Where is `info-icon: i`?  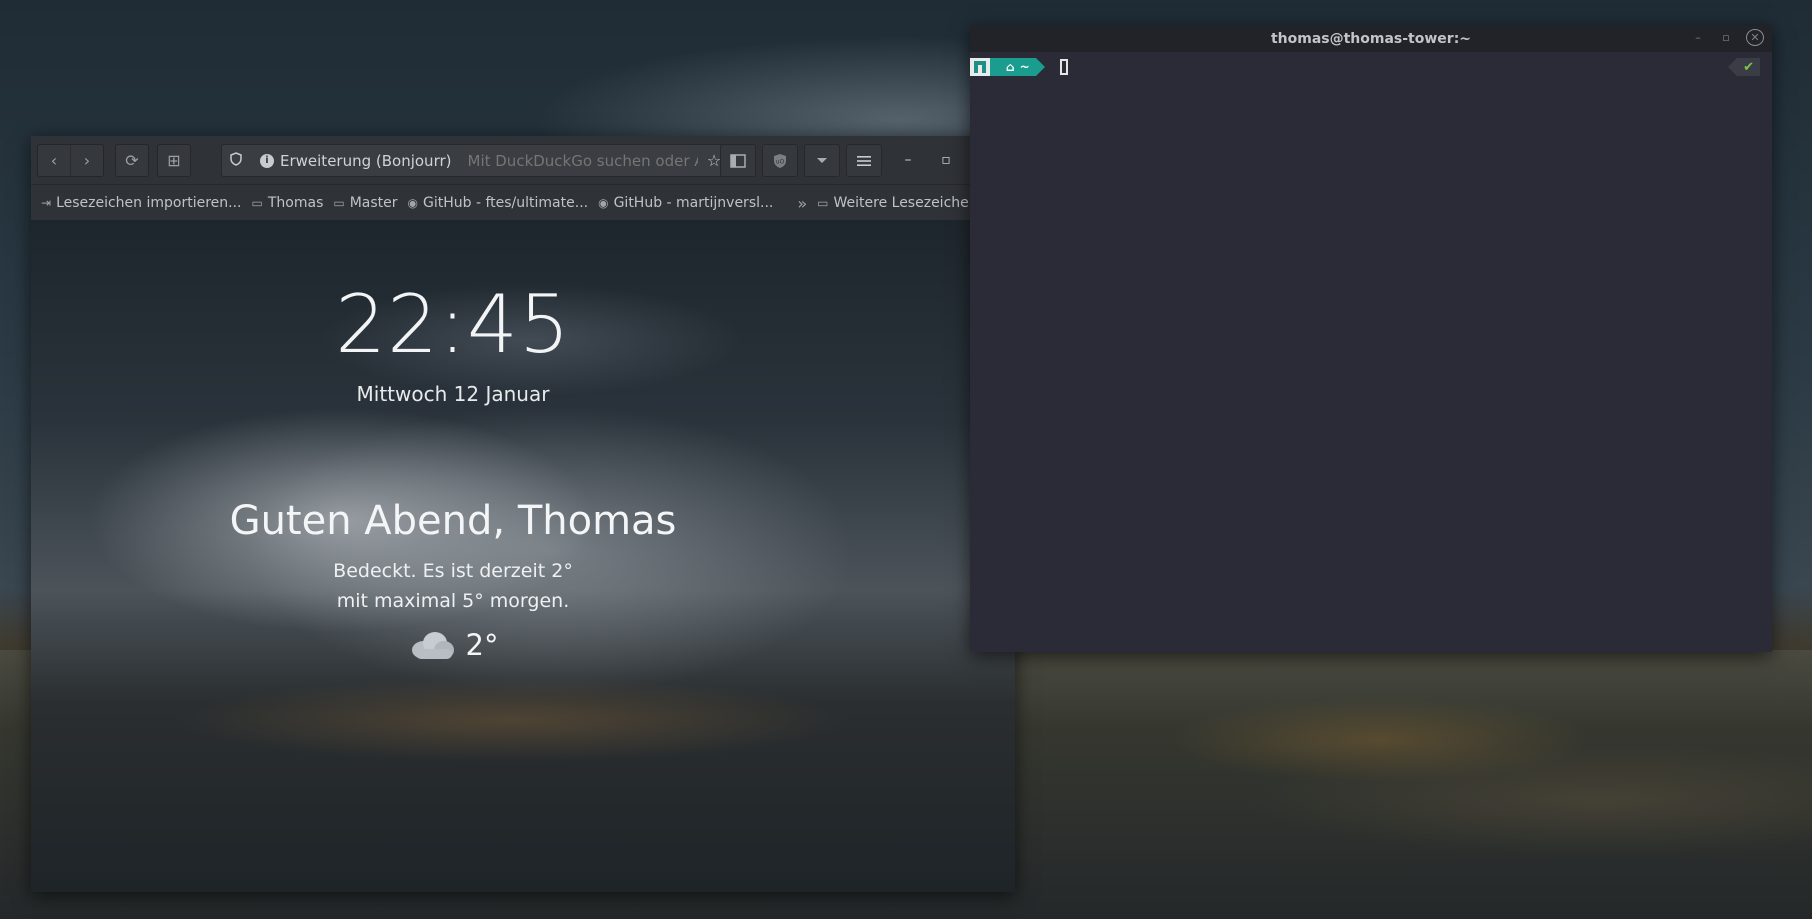 info-icon: i is located at coordinates (267, 160).